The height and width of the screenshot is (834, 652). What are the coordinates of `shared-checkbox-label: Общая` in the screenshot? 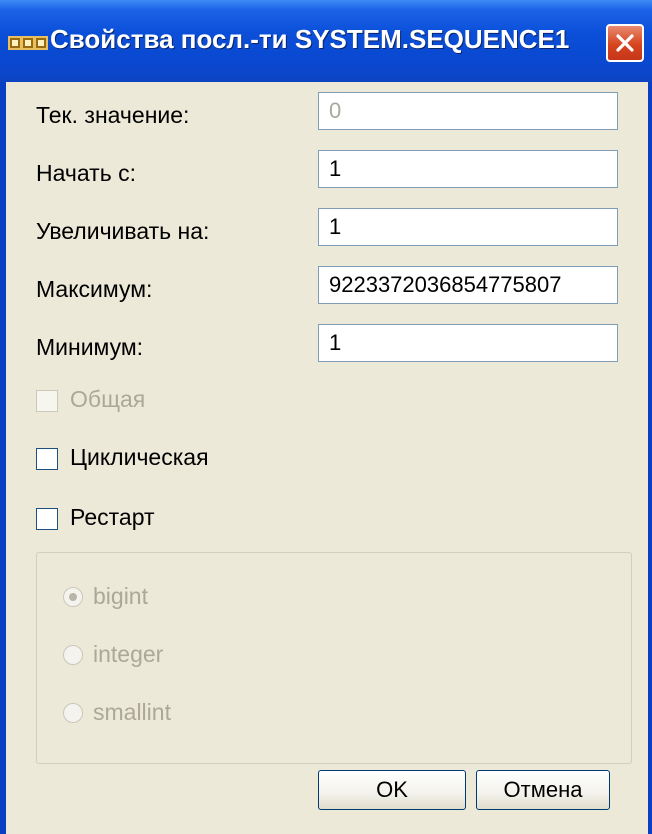 It's located at (108, 399).